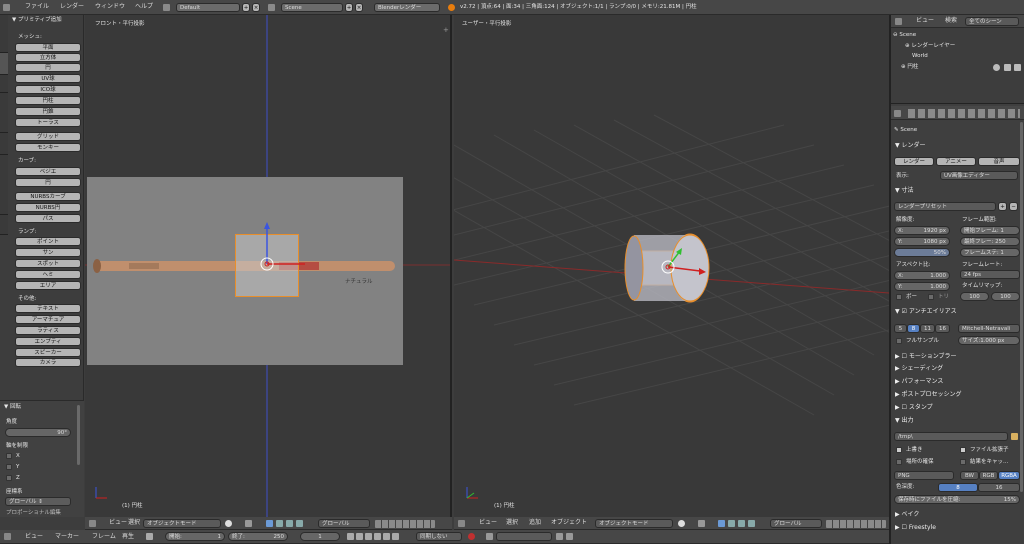 This screenshot has height=544, width=1024. I want to click on vp1-mode-select: オブジェクトモード, so click(182, 523).